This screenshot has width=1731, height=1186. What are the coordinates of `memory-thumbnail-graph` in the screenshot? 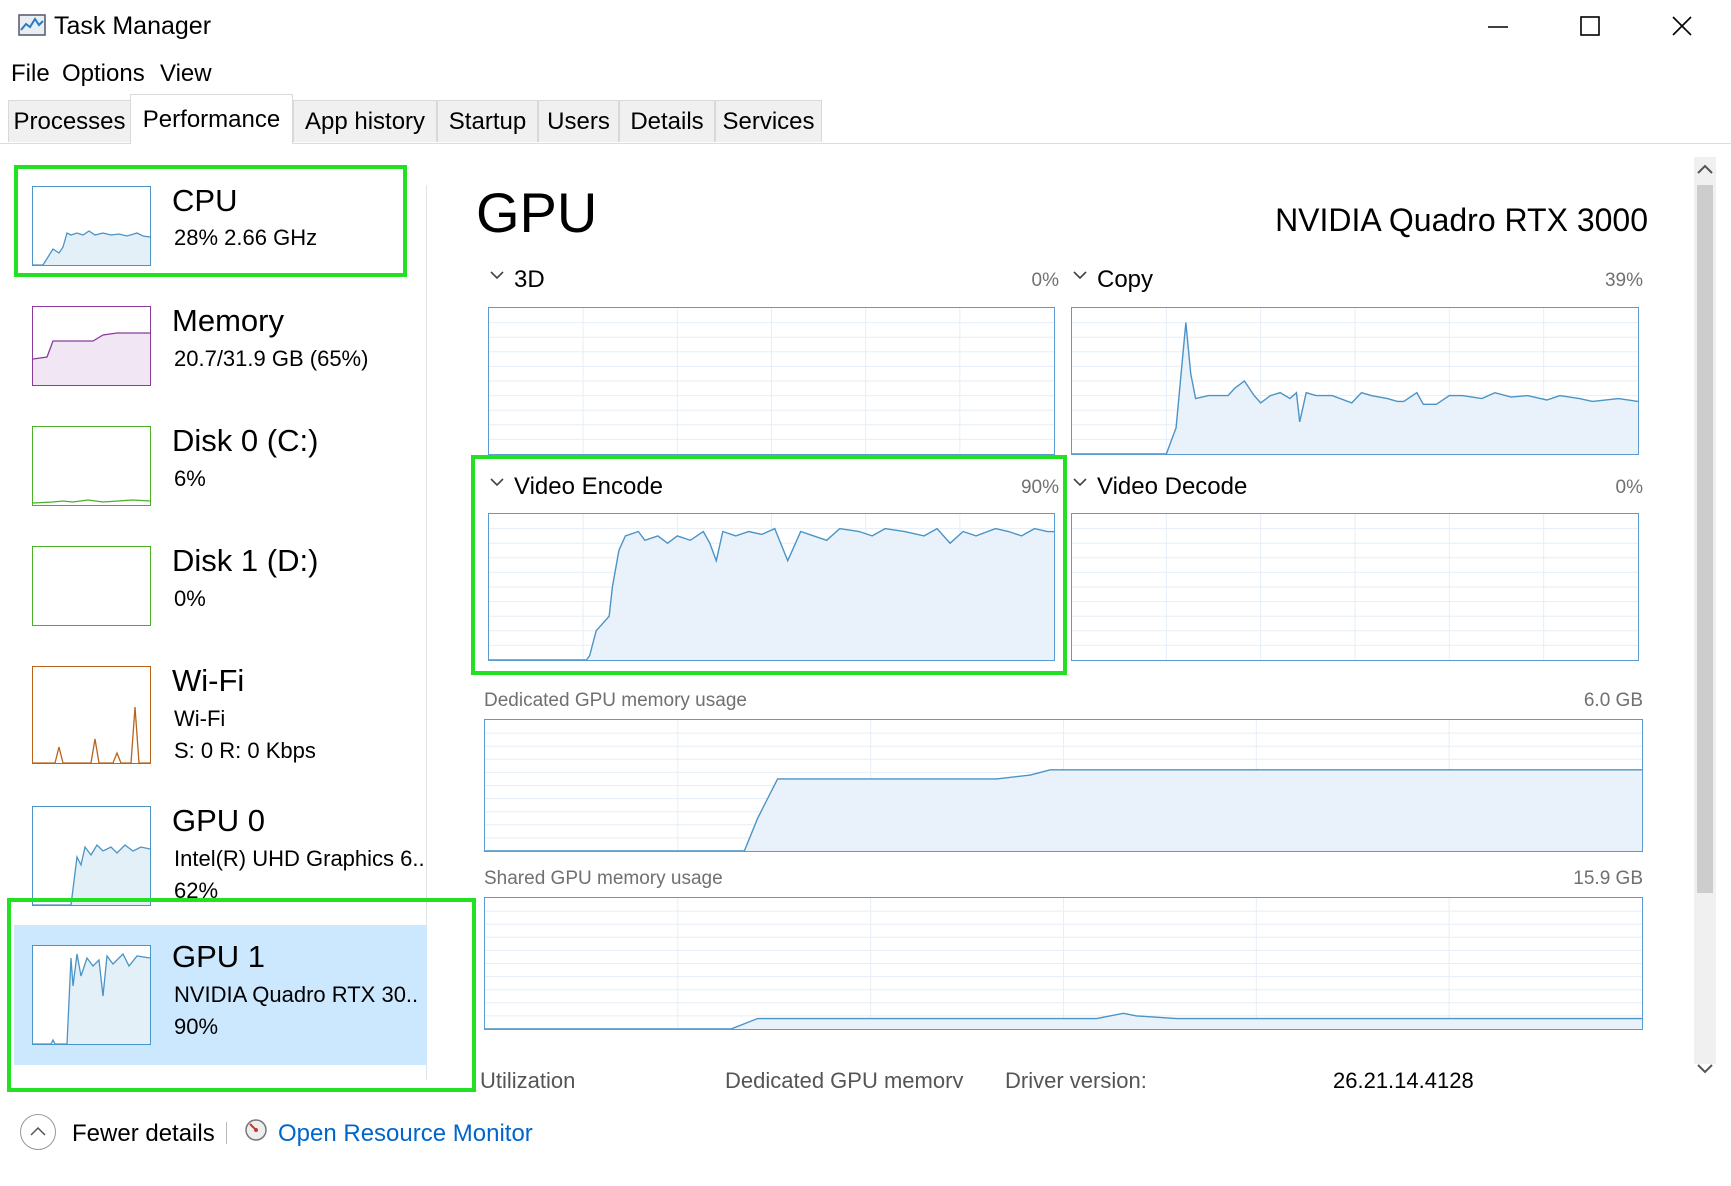 It's located at (91, 346).